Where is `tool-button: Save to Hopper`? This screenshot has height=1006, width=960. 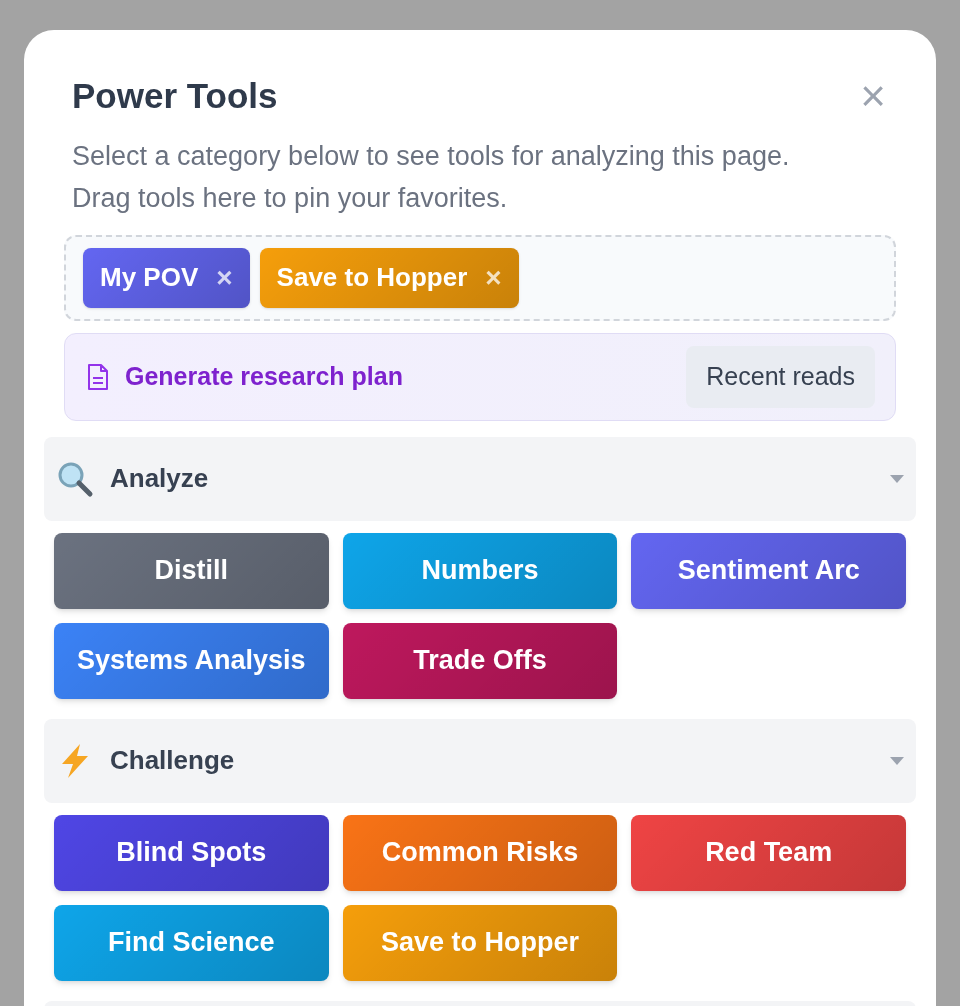 tool-button: Save to Hopper is located at coordinates (480, 942).